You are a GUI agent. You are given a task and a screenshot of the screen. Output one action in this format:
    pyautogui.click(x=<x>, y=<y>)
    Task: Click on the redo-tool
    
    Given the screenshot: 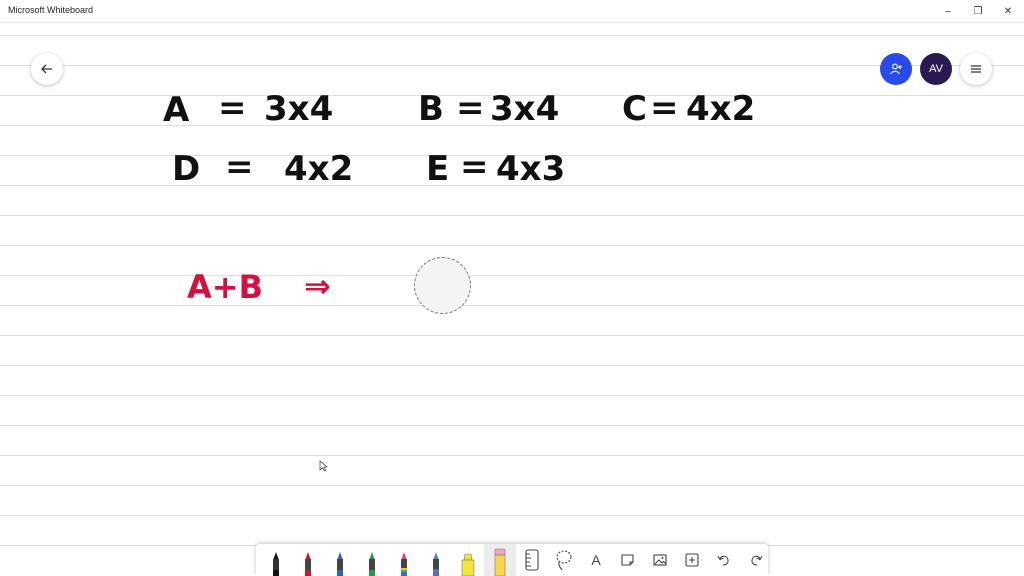 What is the action you would take?
    pyautogui.click(x=756, y=560)
    